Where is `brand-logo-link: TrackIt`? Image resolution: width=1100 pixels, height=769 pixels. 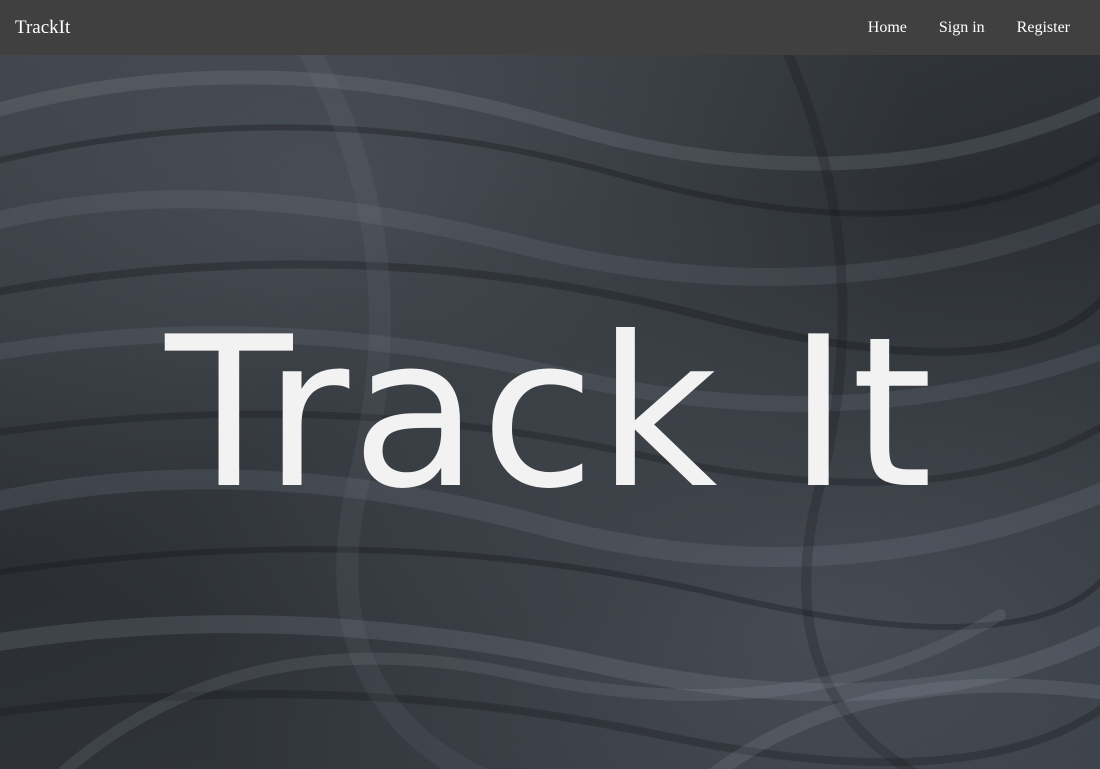 brand-logo-link: TrackIt is located at coordinates (42, 28).